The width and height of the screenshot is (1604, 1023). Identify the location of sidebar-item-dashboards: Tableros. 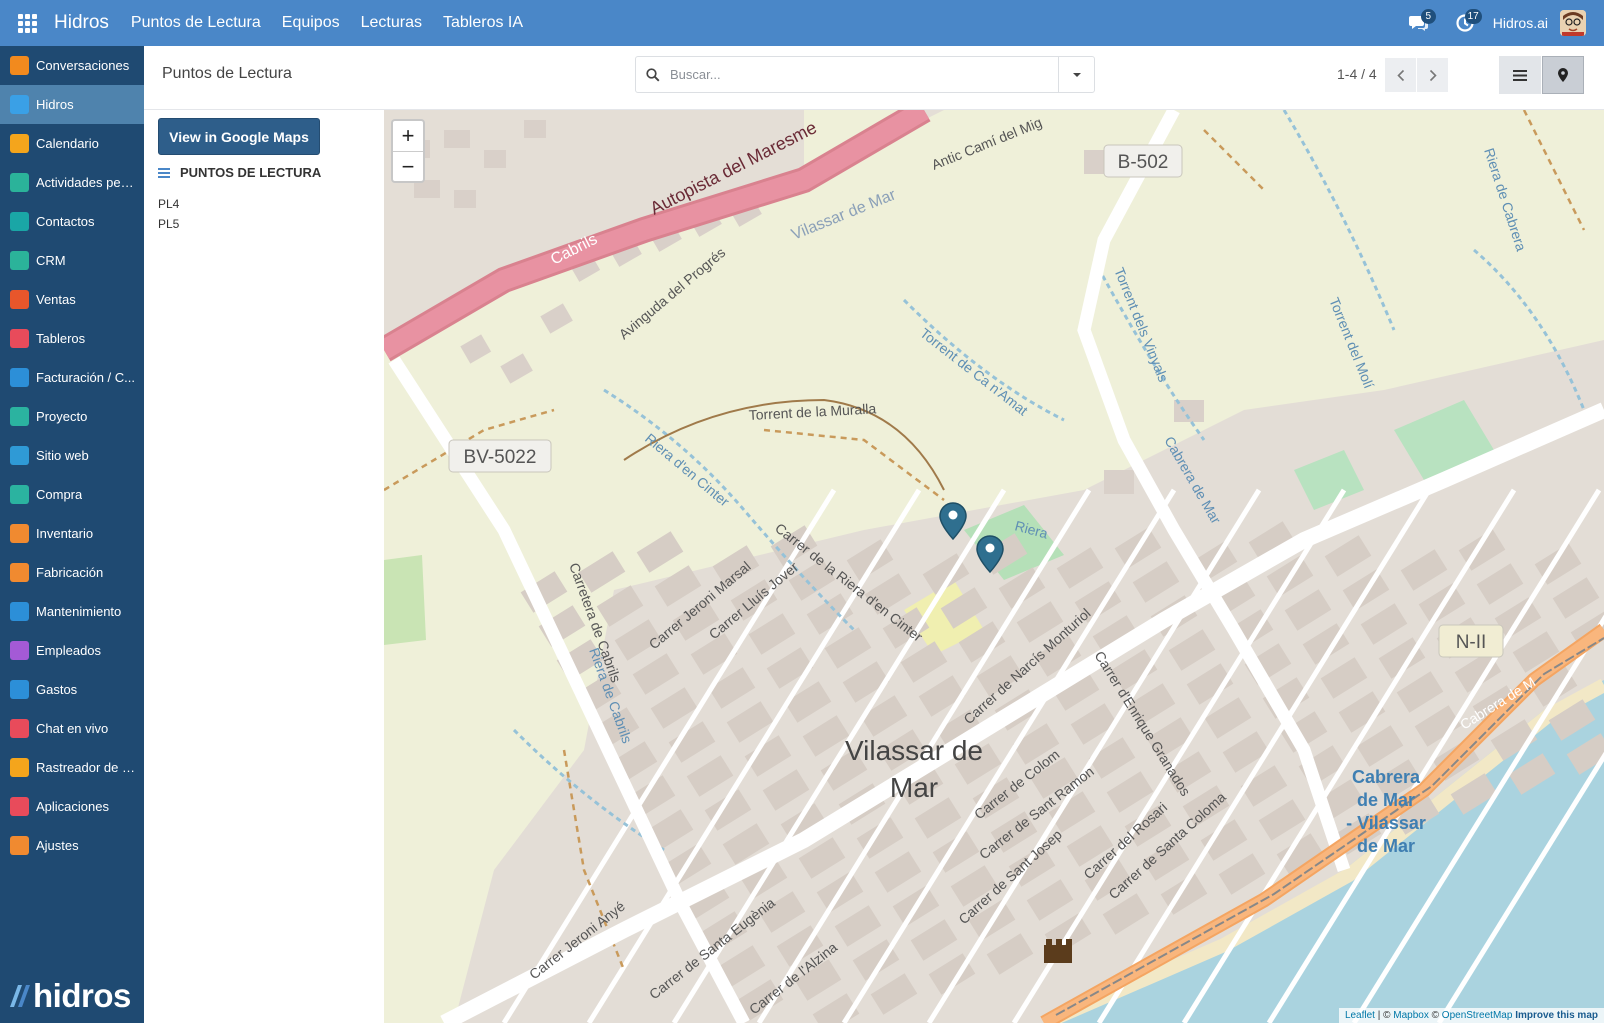
(72, 338).